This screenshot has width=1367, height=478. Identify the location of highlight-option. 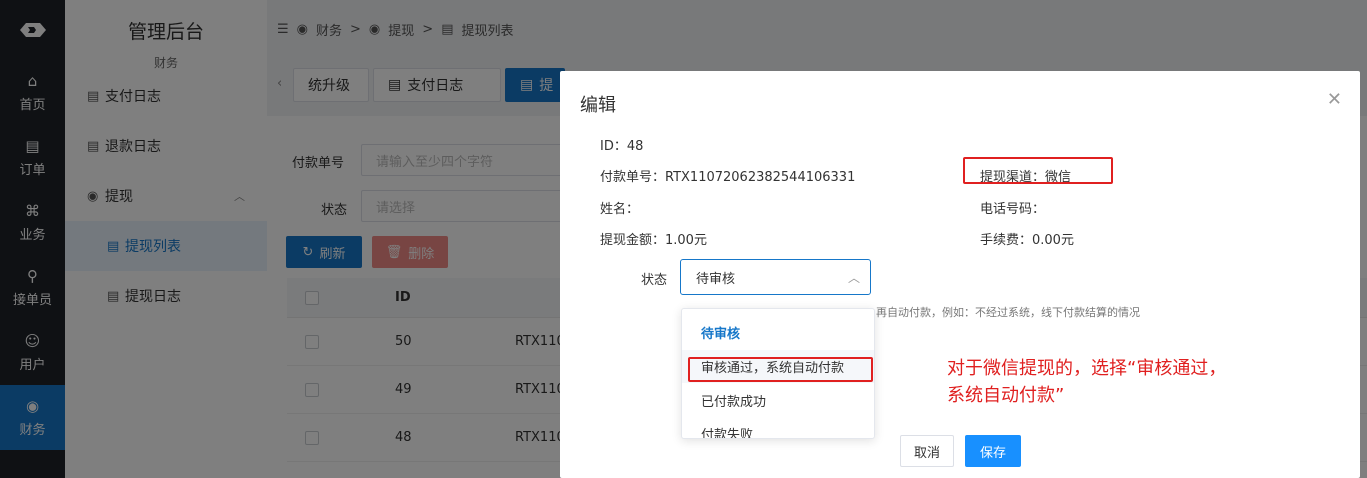
(780, 369).